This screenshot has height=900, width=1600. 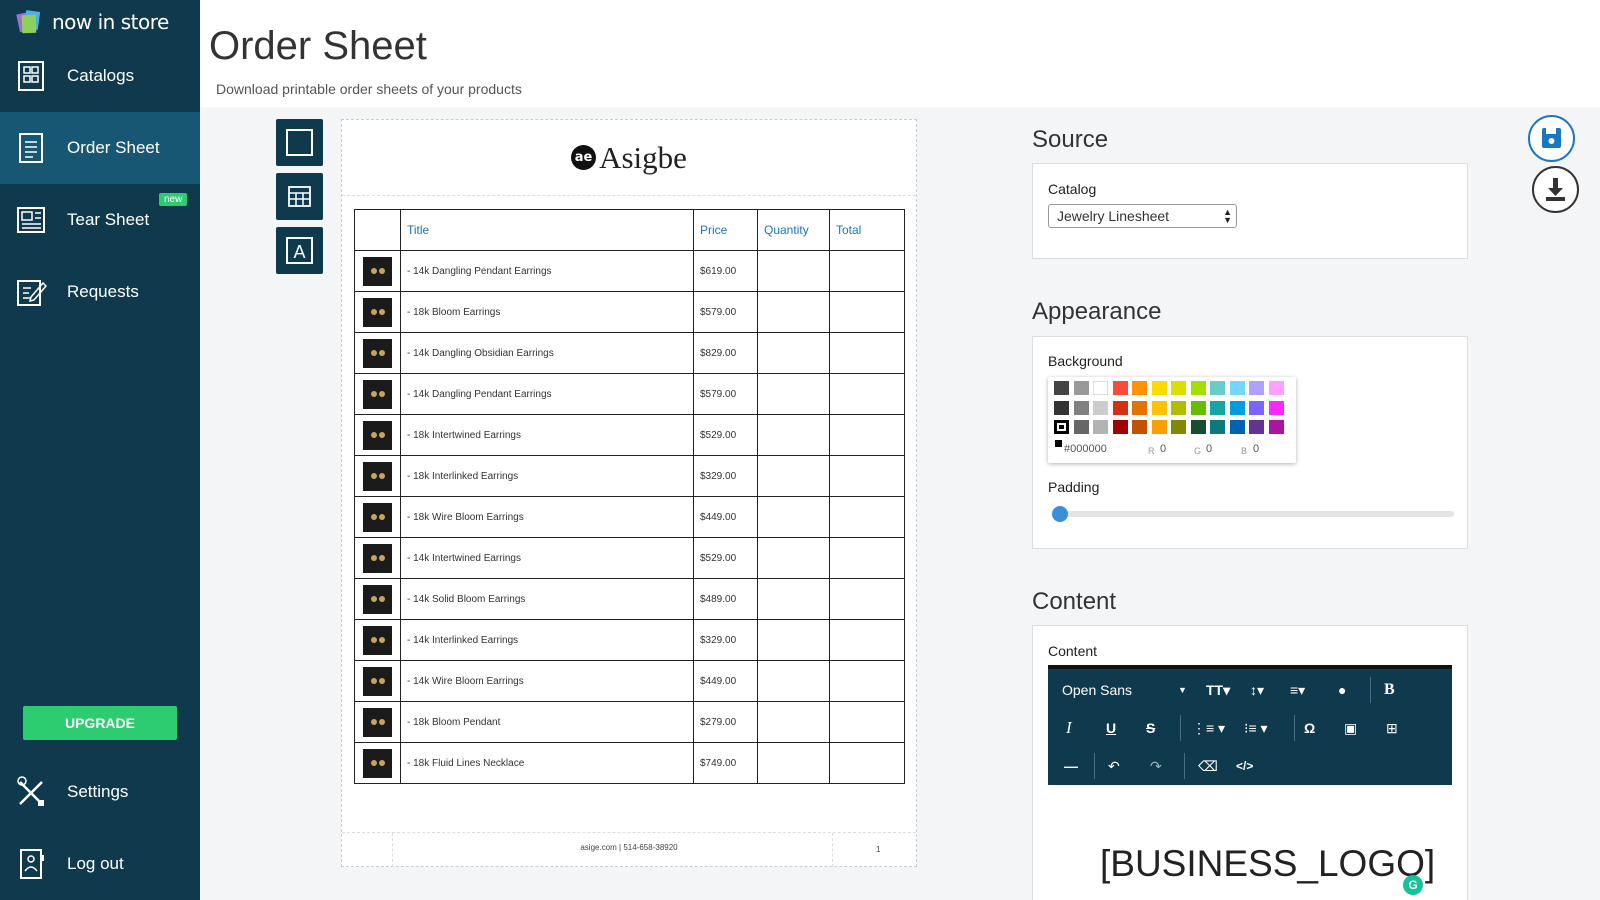 I want to click on font-family-select: Open Sans, so click(x=1097, y=690).